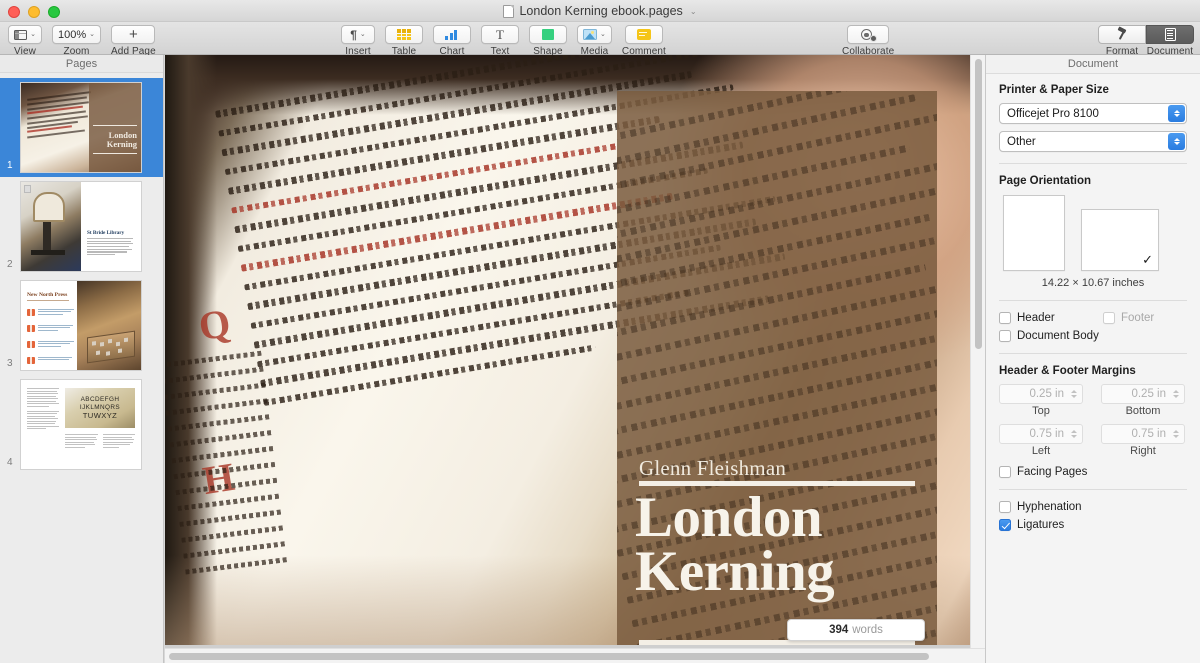 This screenshot has height=663, width=1200. What do you see at coordinates (1176, 113) in the screenshot?
I see `printer-stepper-icon` at bounding box center [1176, 113].